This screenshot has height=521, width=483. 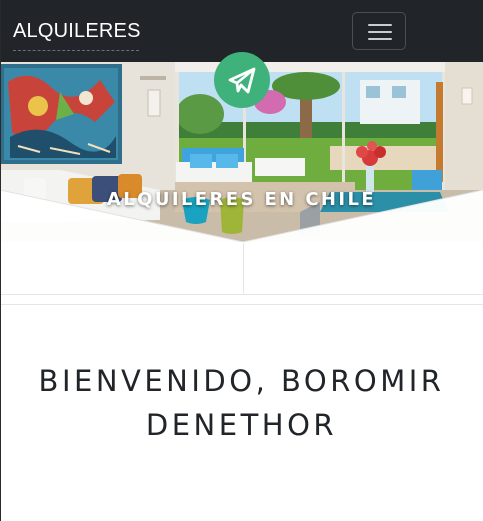 What do you see at coordinates (379, 31) in the screenshot?
I see `navbar-toggle-button` at bounding box center [379, 31].